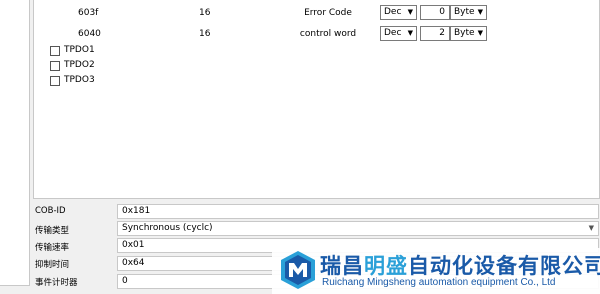 The height and width of the screenshot is (294, 600). Describe the element at coordinates (342, 266) in the screenshot. I see `company-name-part1: 瑞昌` at that location.